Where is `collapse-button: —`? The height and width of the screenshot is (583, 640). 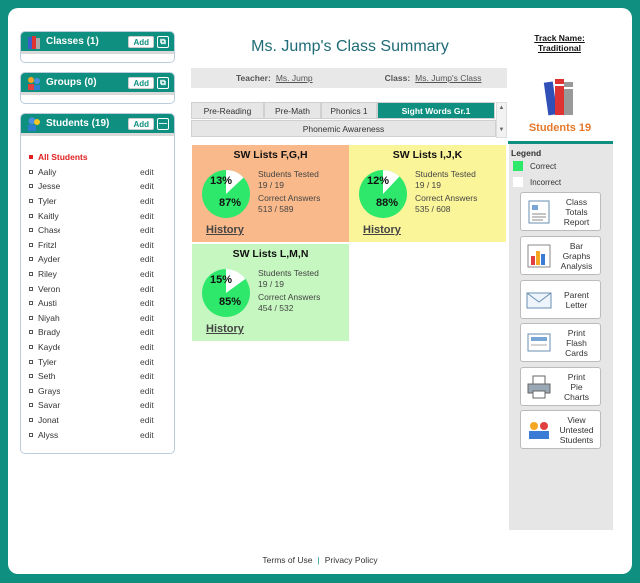 collapse-button: — is located at coordinates (163, 123).